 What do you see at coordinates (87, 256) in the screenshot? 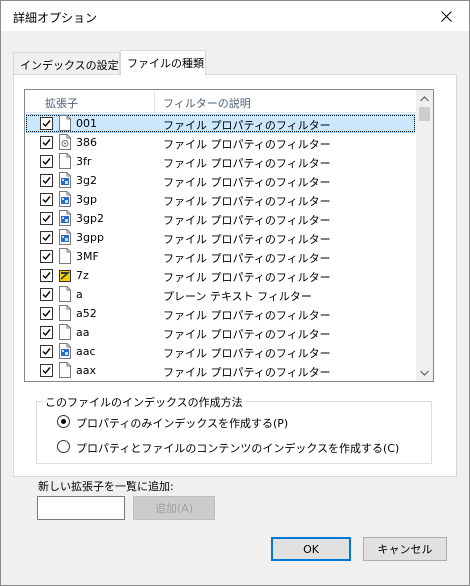
I see `row-extension: 3MF` at bounding box center [87, 256].